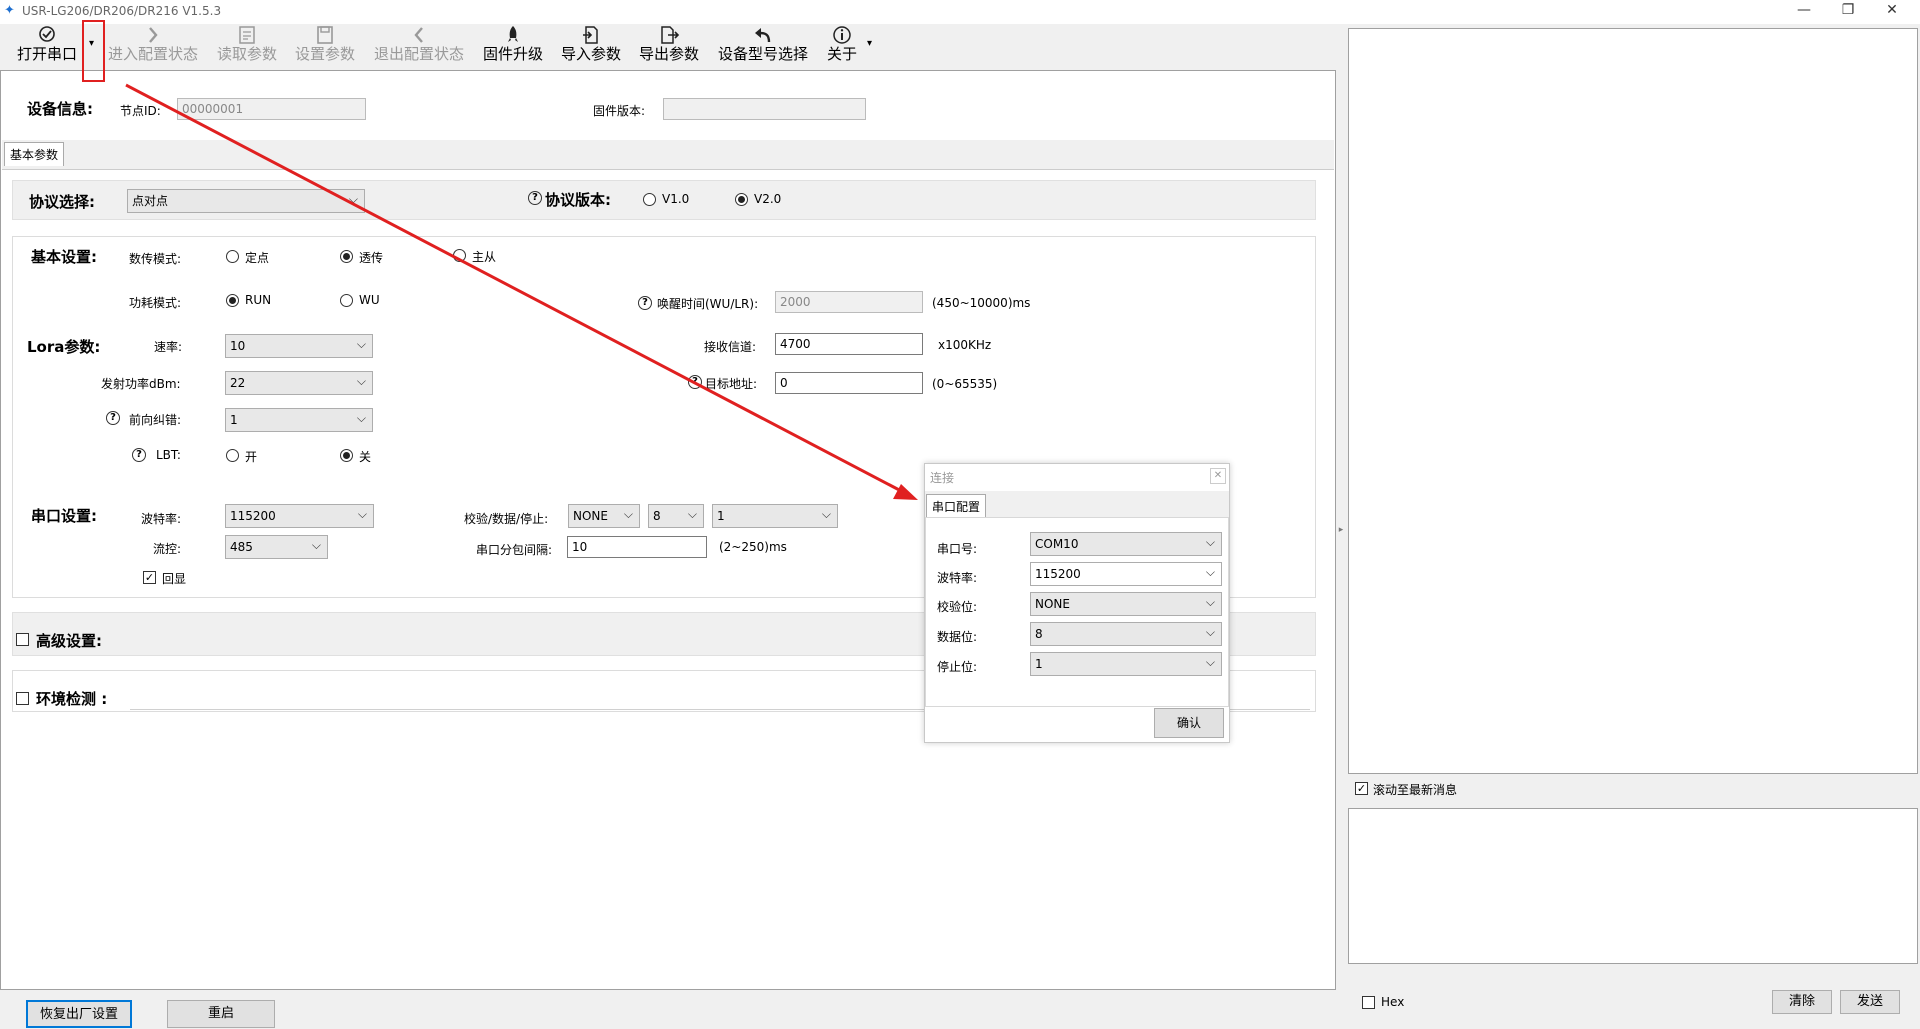  Describe the element at coordinates (418, 54) in the screenshot. I see `exit-config-label: 退出配置状态` at that location.